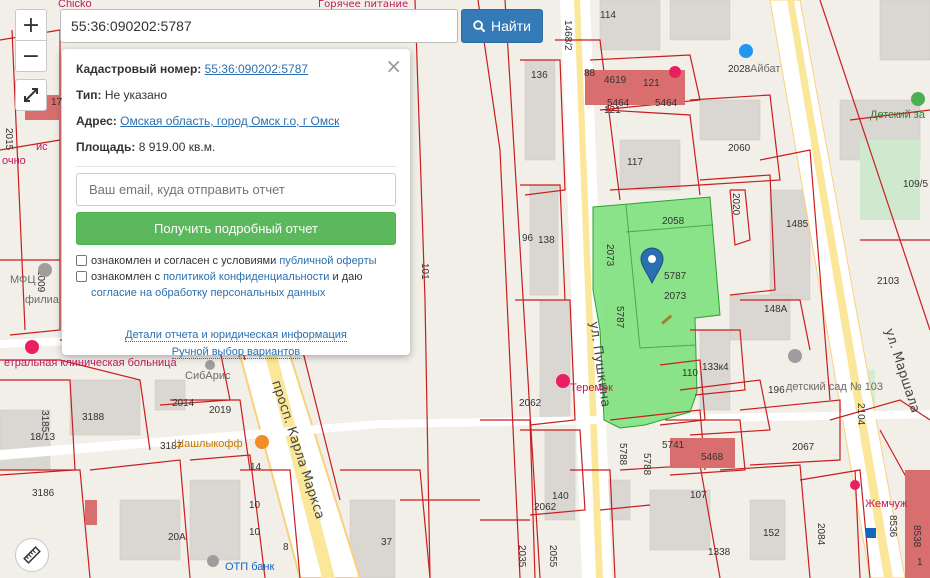  What do you see at coordinates (546, 240) in the screenshot?
I see `lot-label: 138` at bounding box center [546, 240].